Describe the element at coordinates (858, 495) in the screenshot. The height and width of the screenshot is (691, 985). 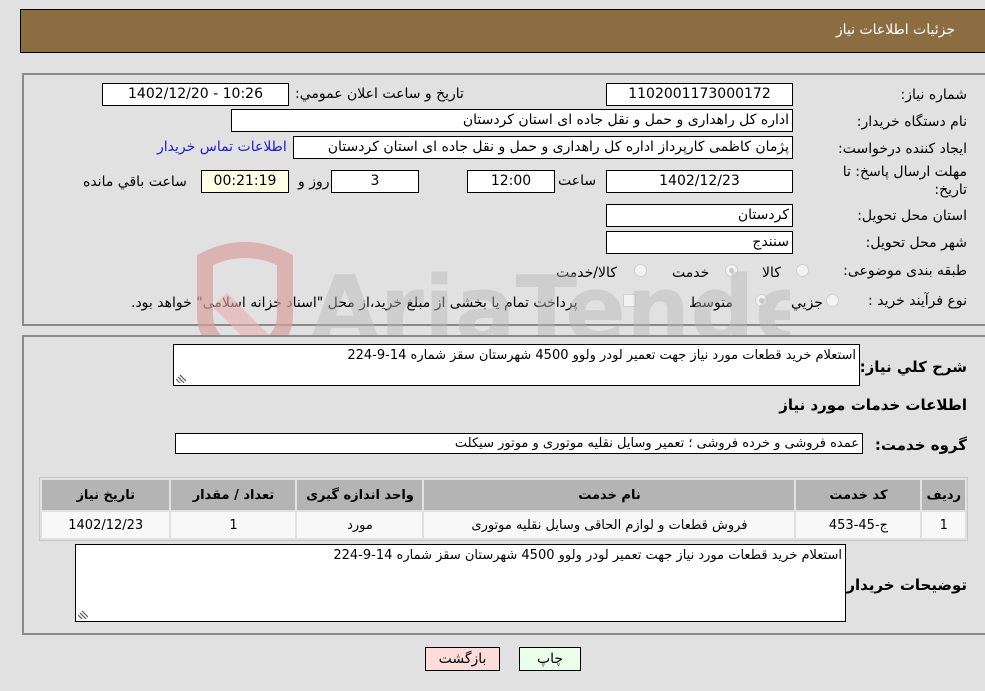
I see `col-service-code: کد خدمت` at that location.